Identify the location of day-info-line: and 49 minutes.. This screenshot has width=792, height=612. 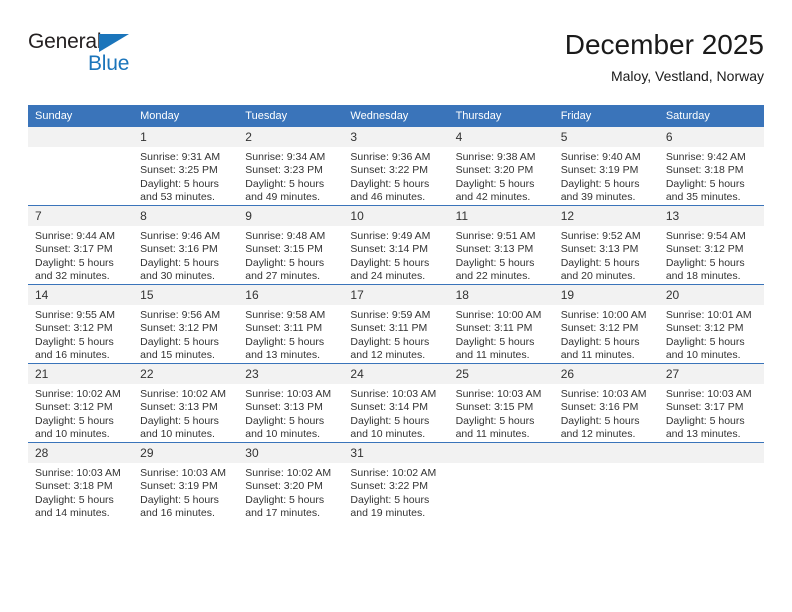
(282, 197).